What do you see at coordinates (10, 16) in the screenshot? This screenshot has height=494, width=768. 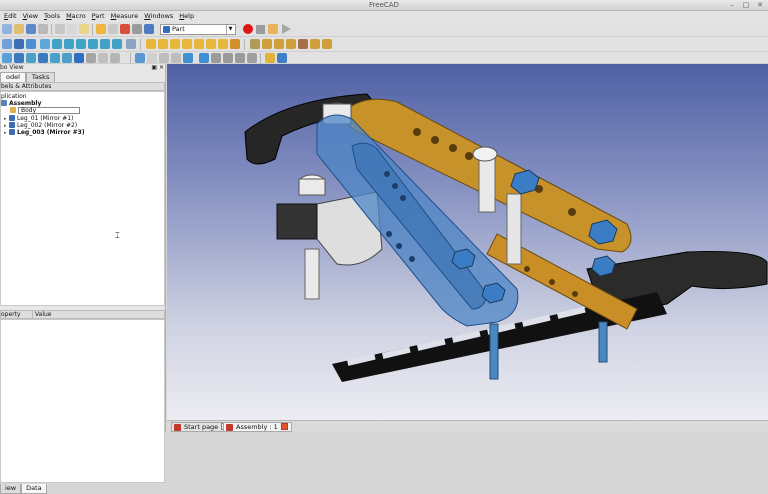 I see `menu-edit: Edit` at bounding box center [10, 16].